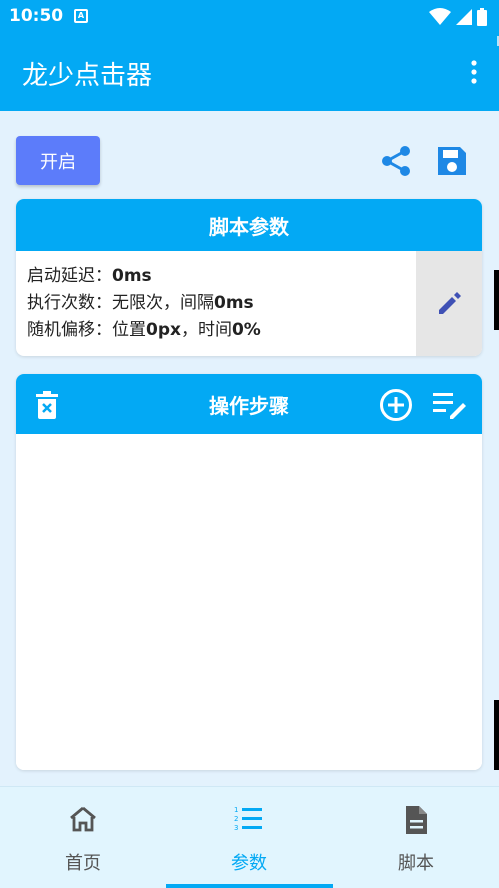 The image size is (499, 888). What do you see at coordinates (58, 160) in the screenshot?
I see `start-button: 开启` at bounding box center [58, 160].